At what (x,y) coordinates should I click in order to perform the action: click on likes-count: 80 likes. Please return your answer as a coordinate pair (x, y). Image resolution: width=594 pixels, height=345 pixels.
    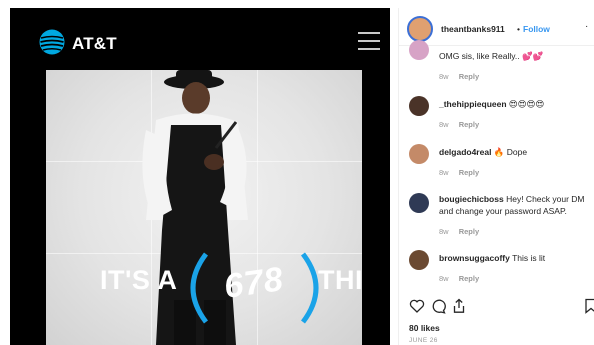
    Looking at the image, I should click on (424, 328).